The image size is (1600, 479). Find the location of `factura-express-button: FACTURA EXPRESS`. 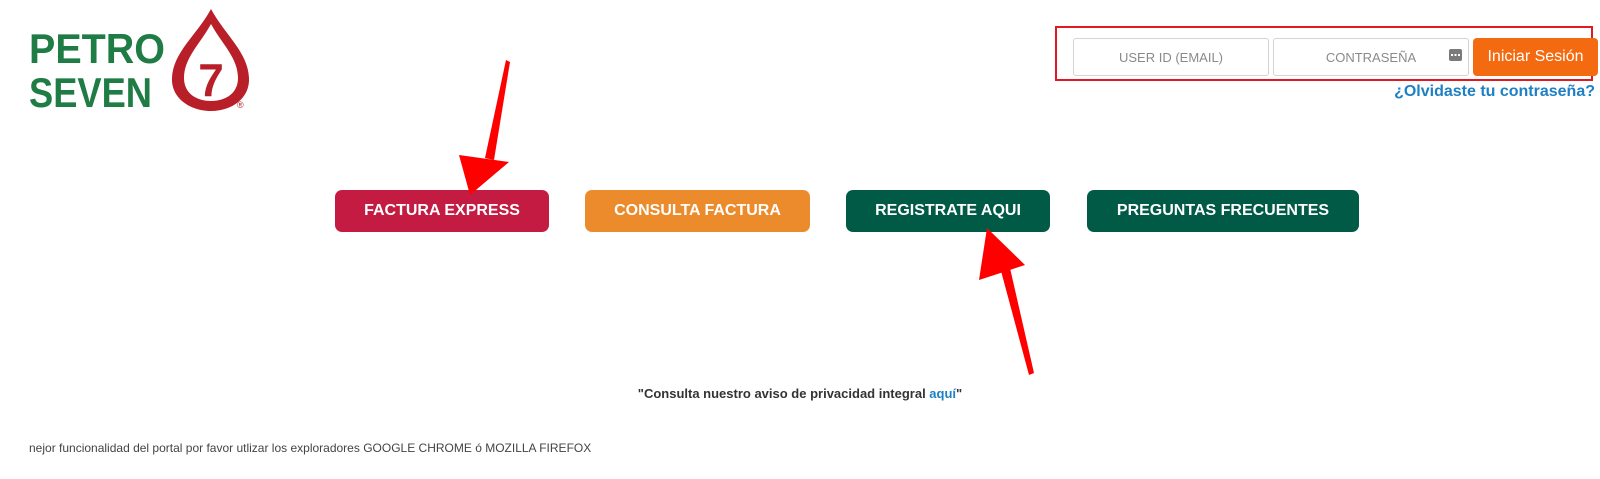

factura-express-button: FACTURA EXPRESS is located at coordinates (442, 211).